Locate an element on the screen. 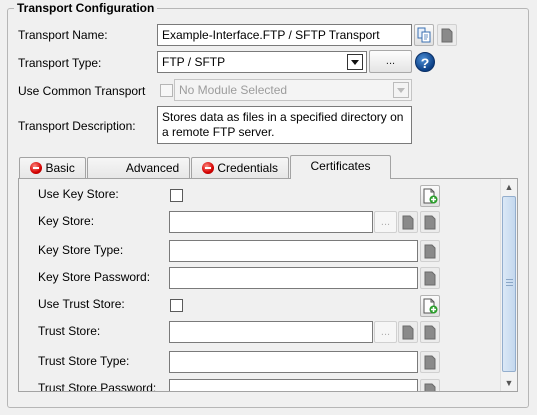  scroll-up-button: ▲ is located at coordinates (509, 187).